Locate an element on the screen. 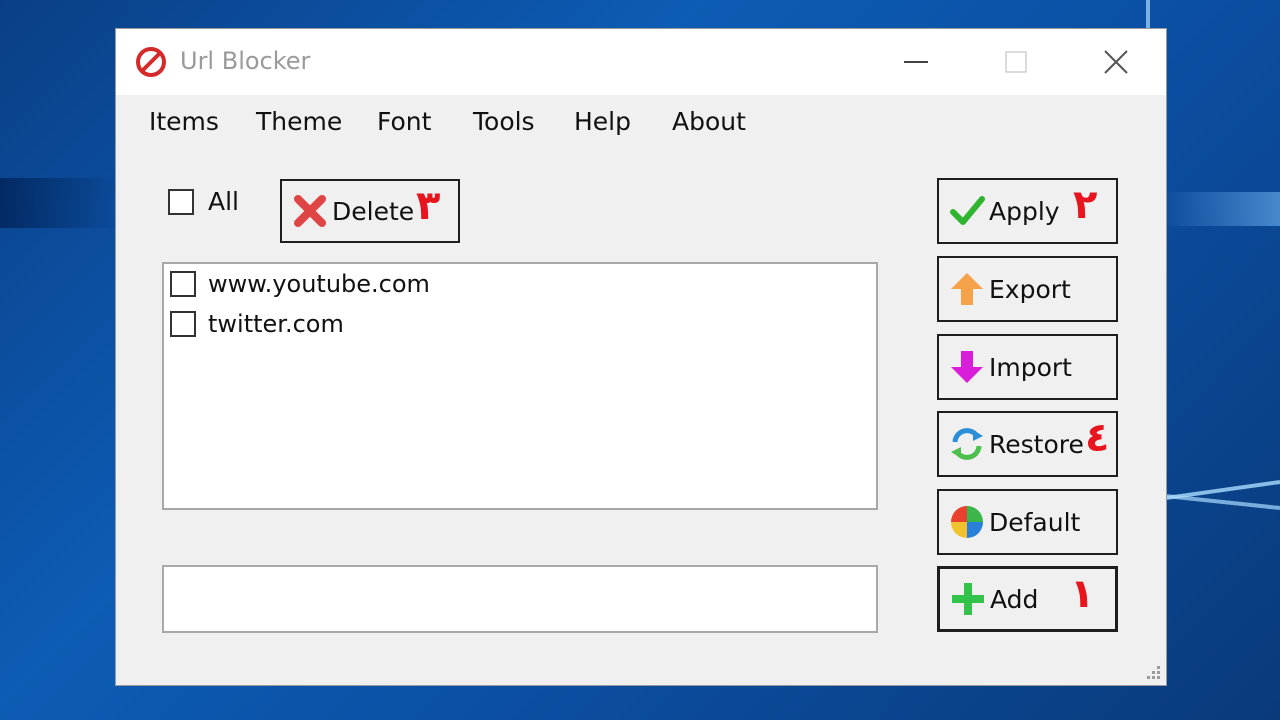 This screenshot has width=1280, height=720. menu-about: About is located at coordinates (709, 121).